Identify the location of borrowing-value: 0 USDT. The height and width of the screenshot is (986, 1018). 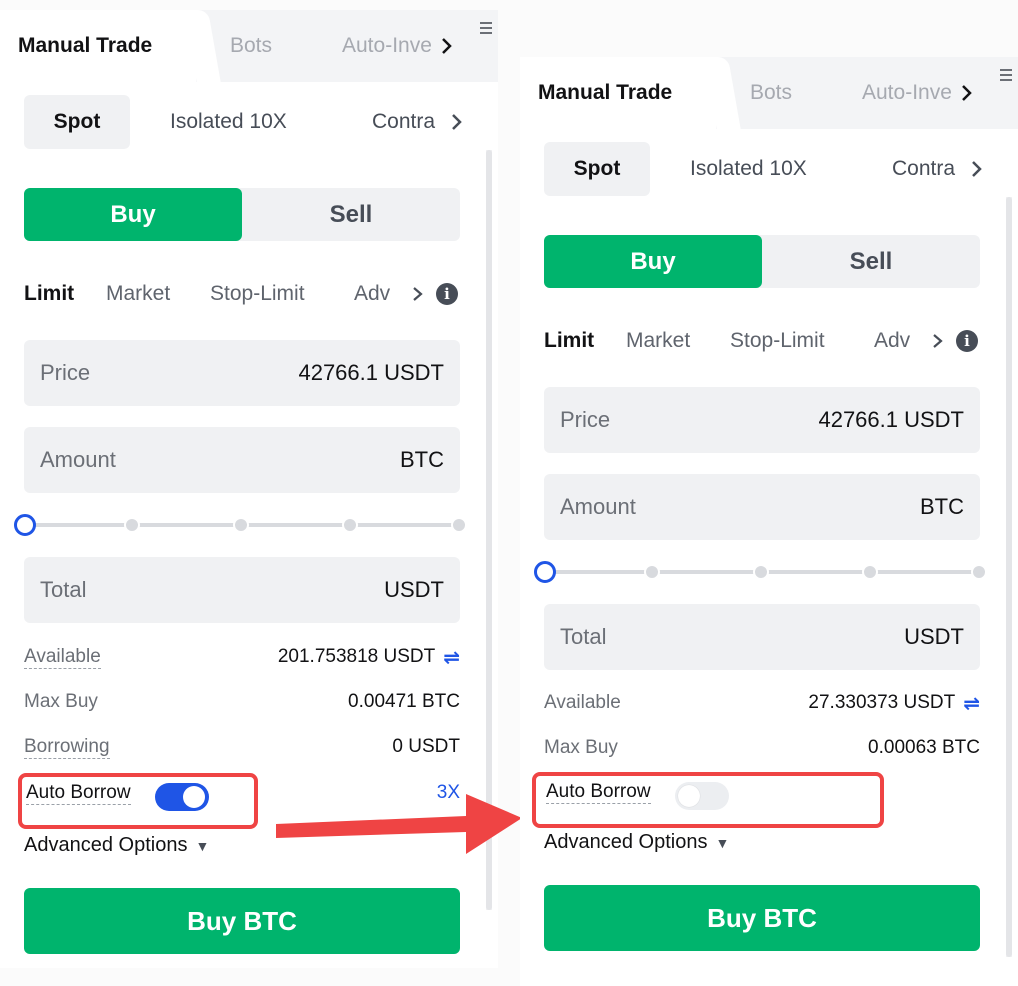
(426, 746).